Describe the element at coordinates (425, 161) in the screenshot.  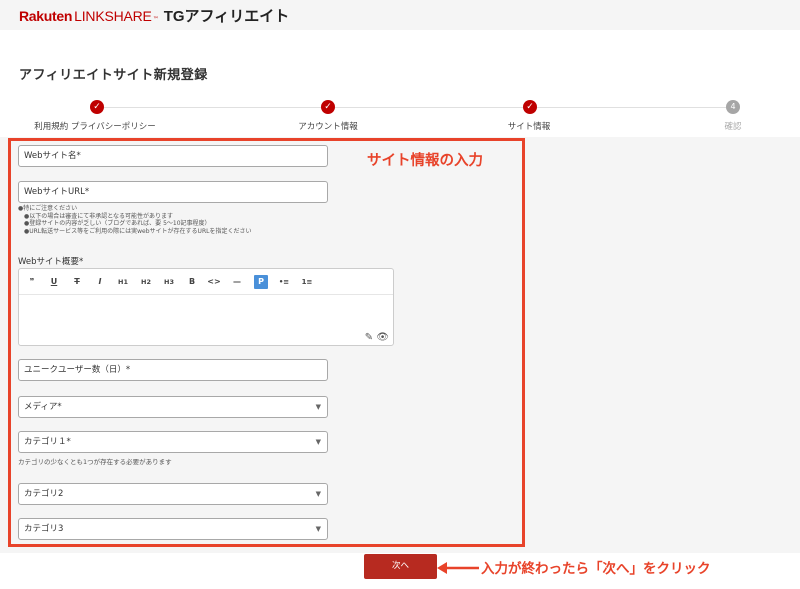
I see `annotation-title: サイト情報の入力` at that location.